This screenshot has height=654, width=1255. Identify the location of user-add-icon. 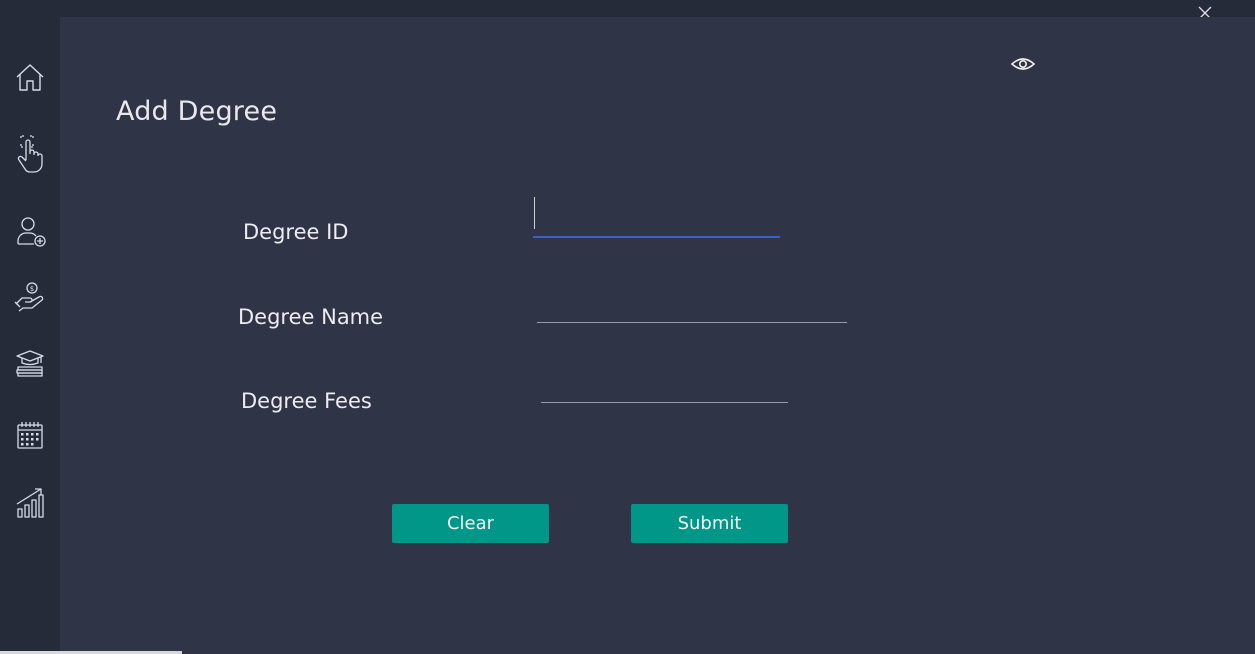
(31, 232).